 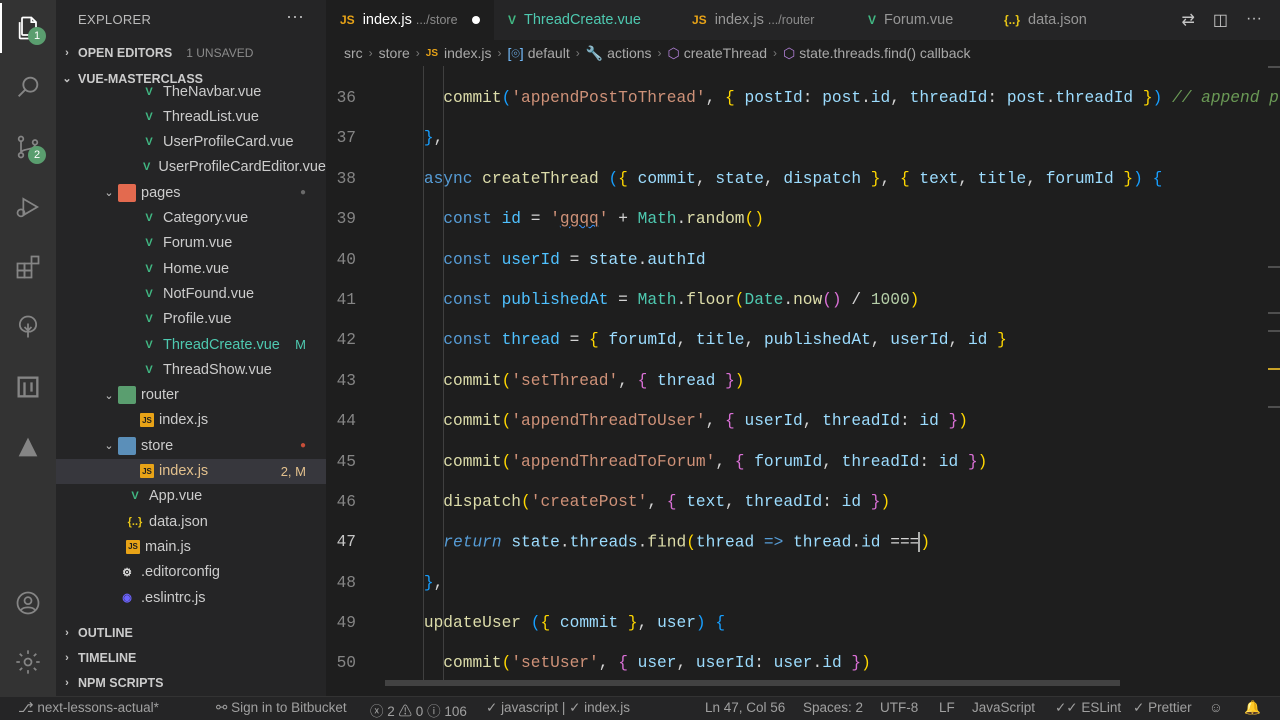 What do you see at coordinates (1003, 707) in the screenshot?
I see `language-mode: JavaScript` at bounding box center [1003, 707].